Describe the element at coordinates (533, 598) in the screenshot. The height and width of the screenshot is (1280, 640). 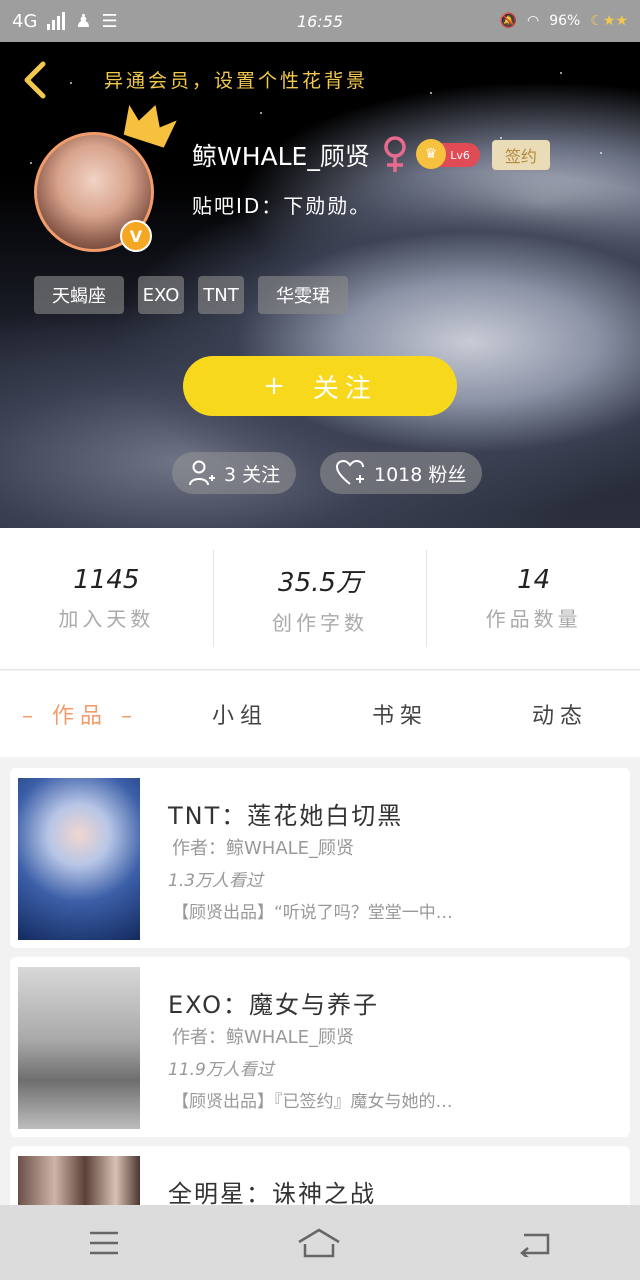
I see `stat-works: 14 作品数量` at that location.